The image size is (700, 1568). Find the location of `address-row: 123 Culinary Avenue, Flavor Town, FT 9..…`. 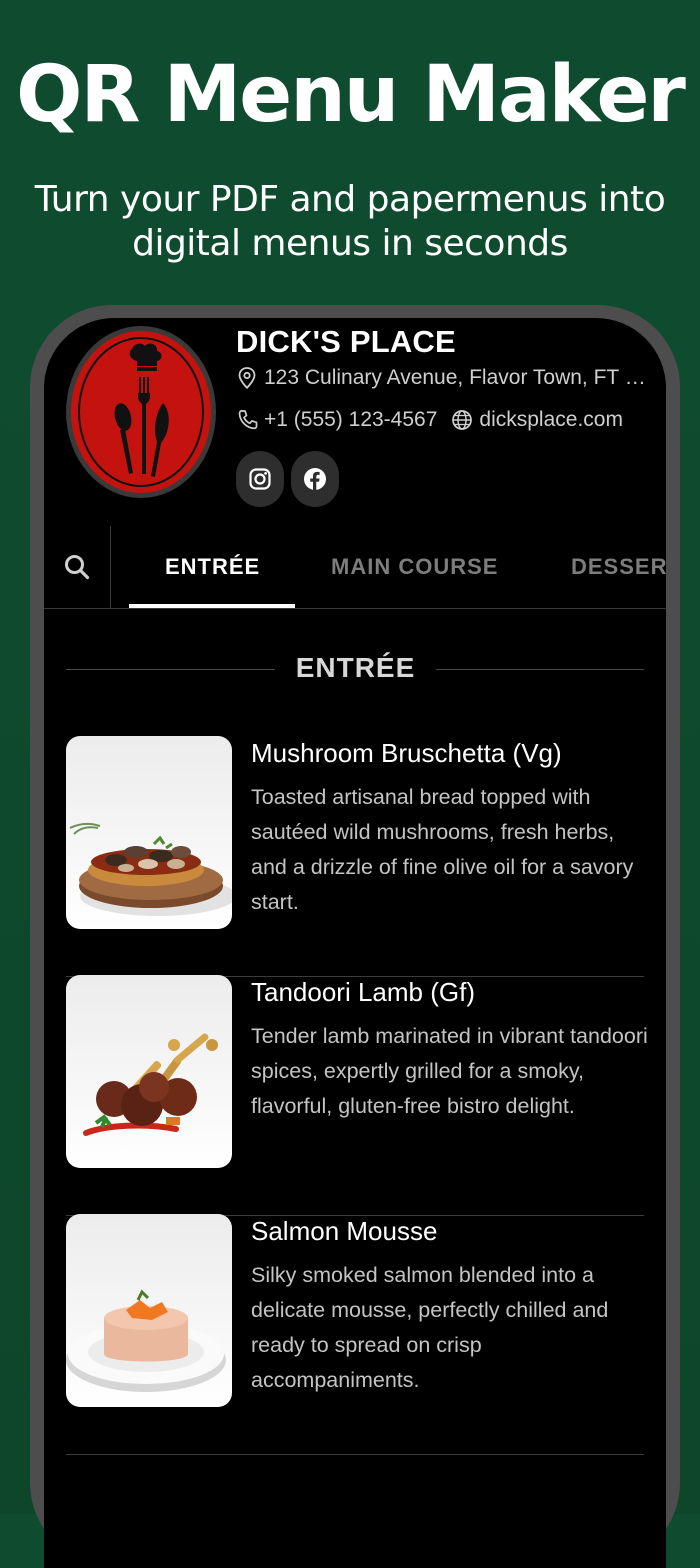

address-row: 123 Culinary Avenue, Flavor Town, FT 9..… is located at coordinates (441, 378).